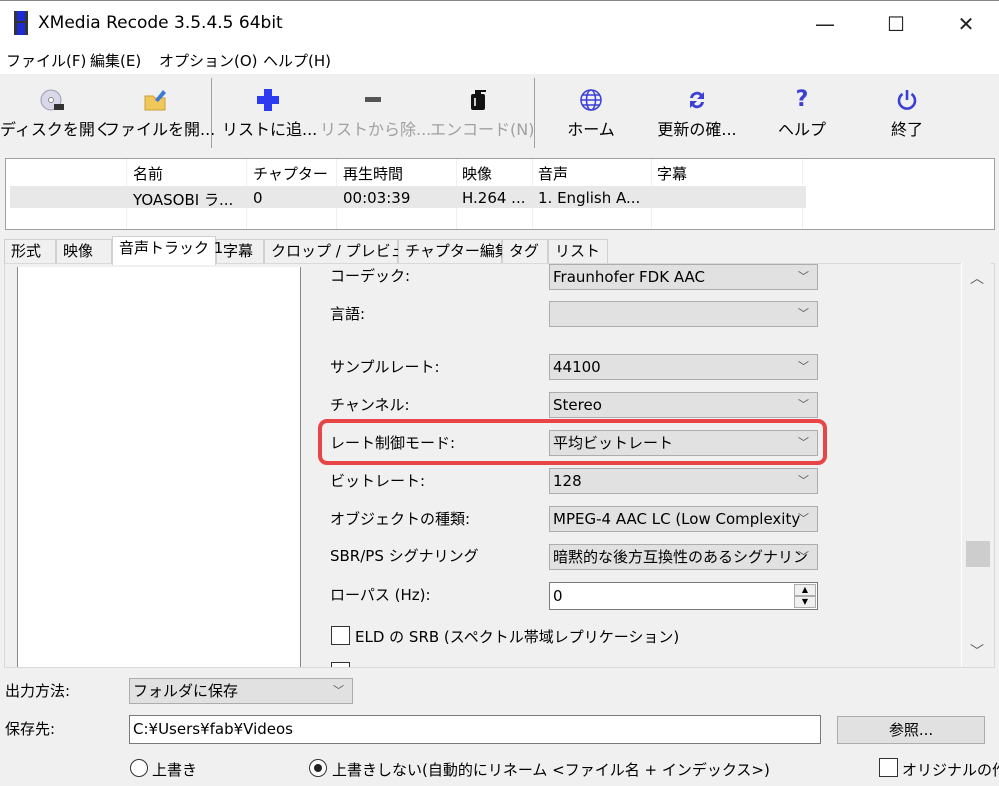  What do you see at coordinates (966, 24) in the screenshot?
I see `close-button: ✕` at bounding box center [966, 24].